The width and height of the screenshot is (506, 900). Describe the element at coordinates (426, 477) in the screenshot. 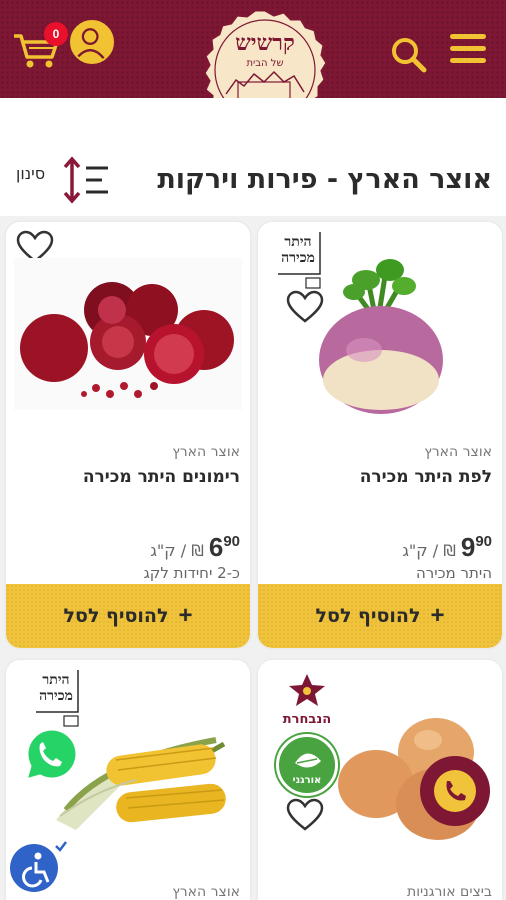

I see `product-name: לפת היתר מכירה` at that location.